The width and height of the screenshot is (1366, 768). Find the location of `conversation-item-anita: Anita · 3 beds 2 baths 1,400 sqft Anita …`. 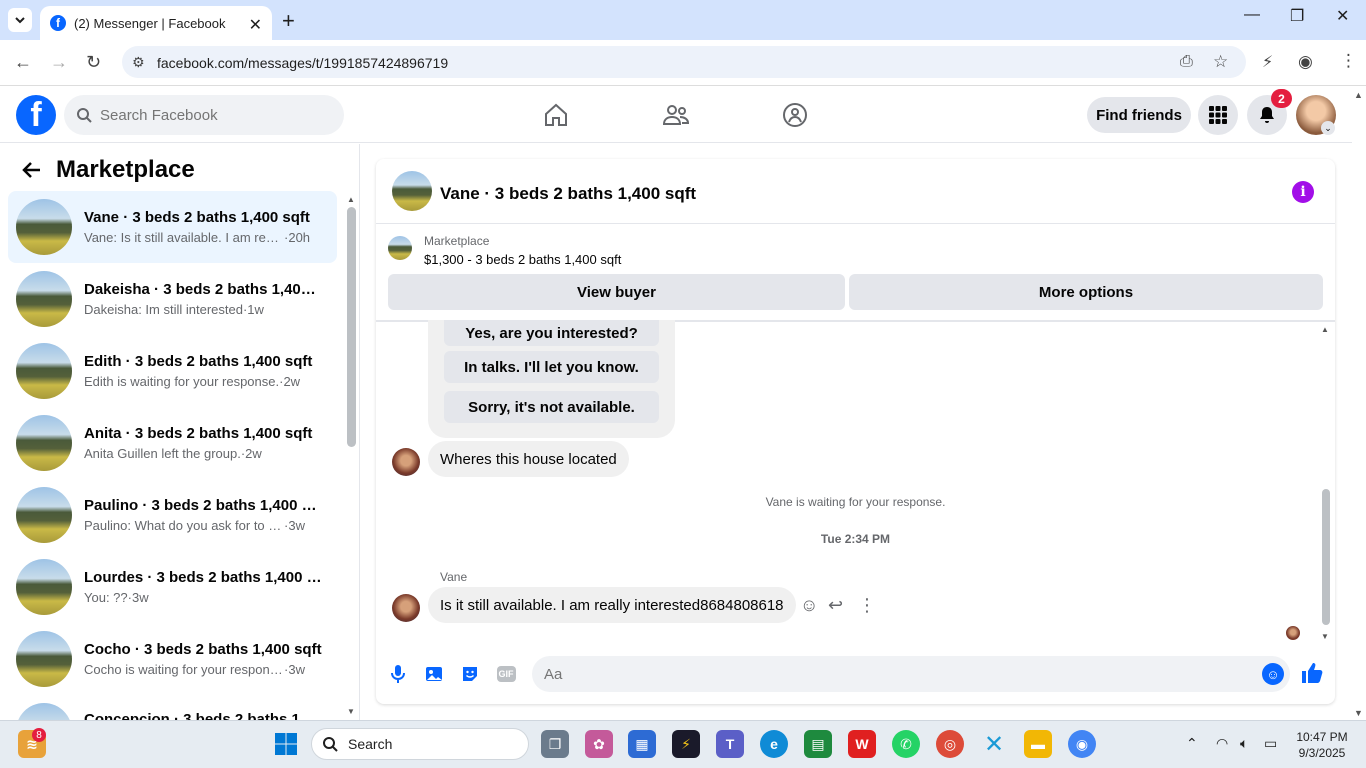

conversation-item-anita: Anita · 3 beds 2 baths 1,400 sqft Anita … is located at coordinates (172, 443).